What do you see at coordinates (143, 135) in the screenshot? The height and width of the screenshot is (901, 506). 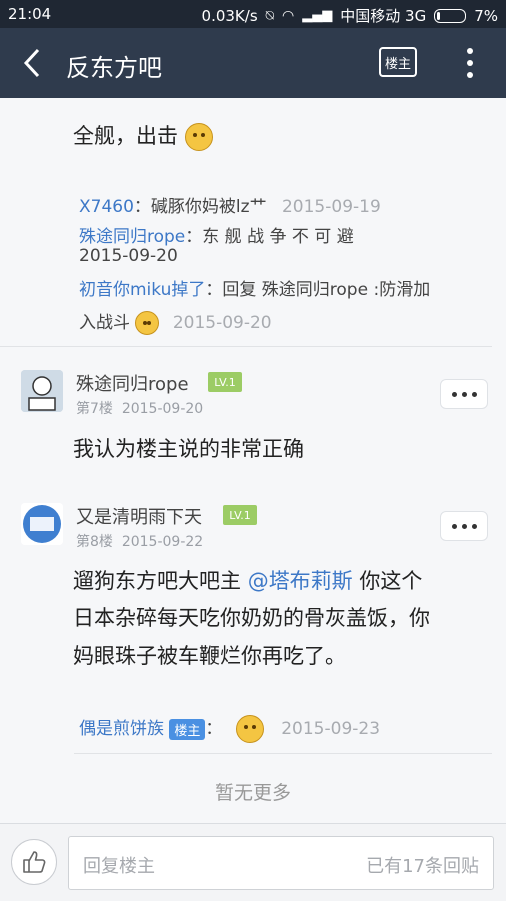 I see `post-text: 全舰，出击` at bounding box center [143, 135].